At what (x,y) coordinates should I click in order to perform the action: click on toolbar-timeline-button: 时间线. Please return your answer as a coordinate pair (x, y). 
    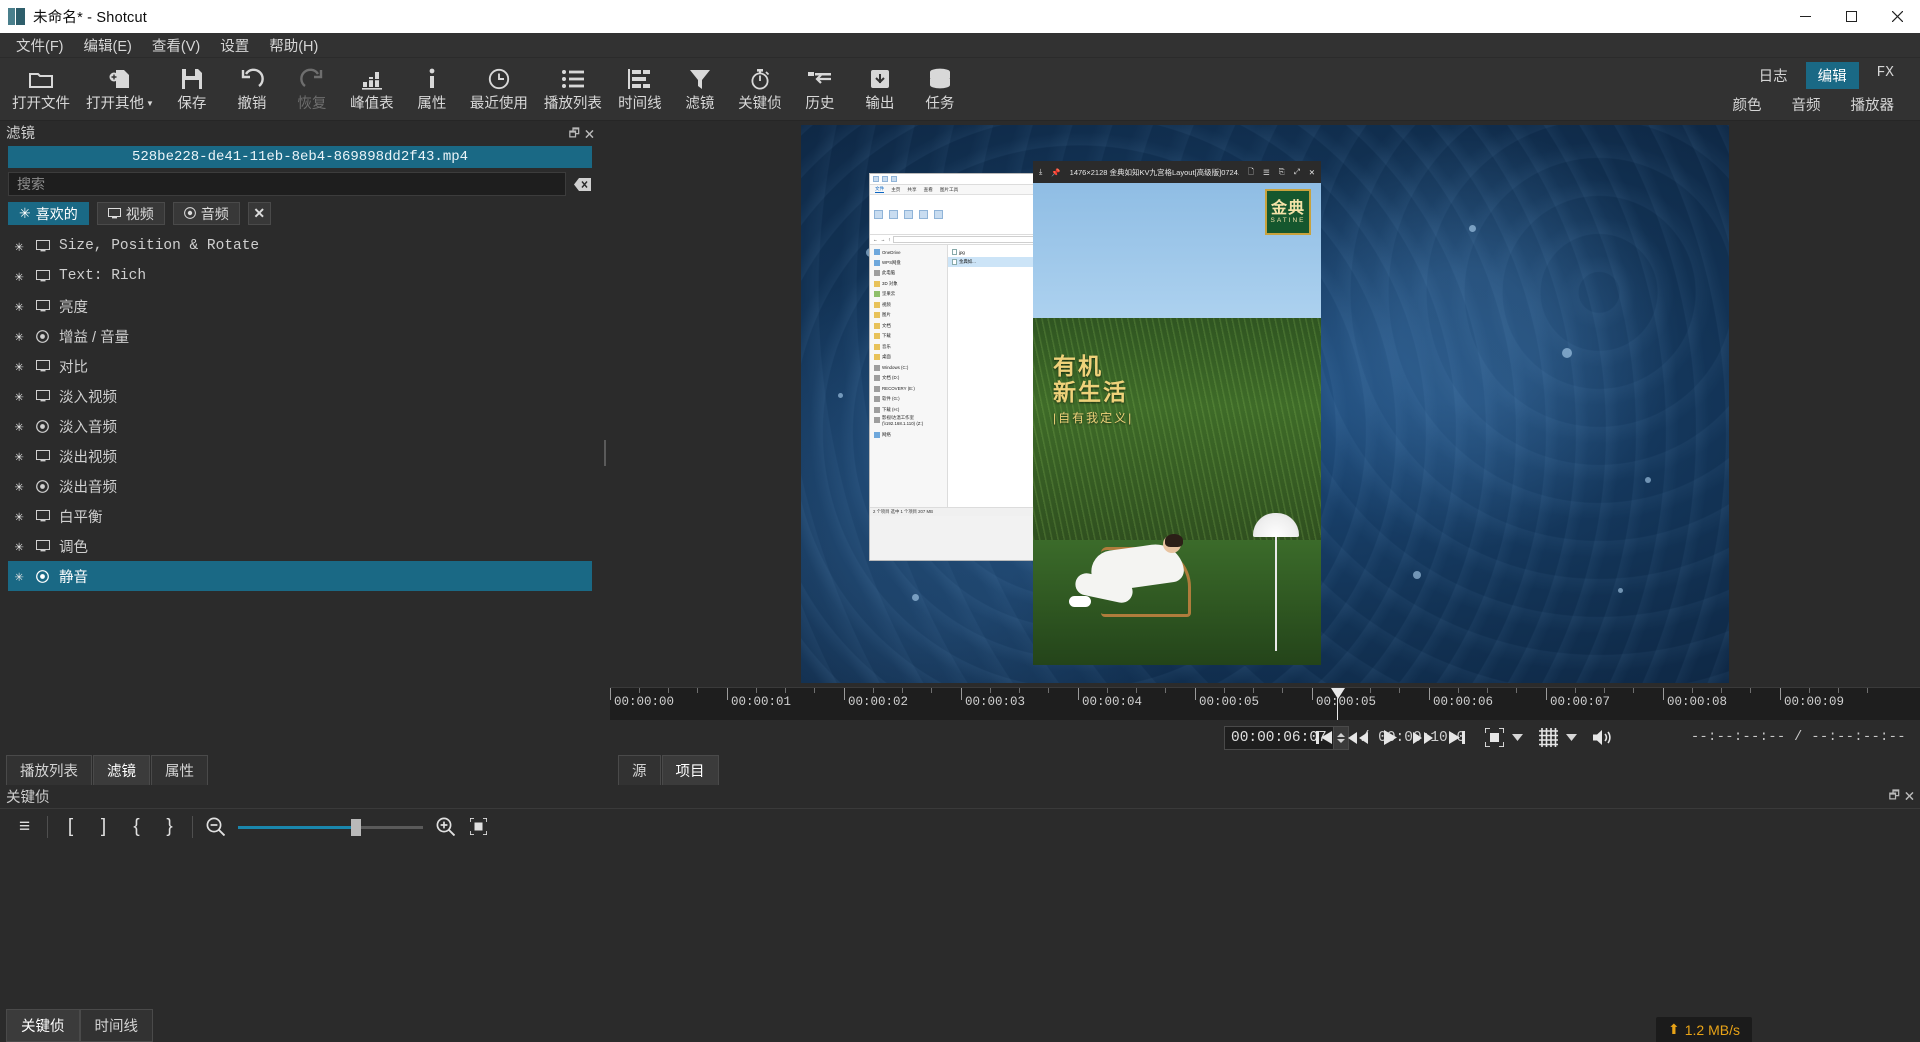
    Looking at the image, I should click on (640, 90).